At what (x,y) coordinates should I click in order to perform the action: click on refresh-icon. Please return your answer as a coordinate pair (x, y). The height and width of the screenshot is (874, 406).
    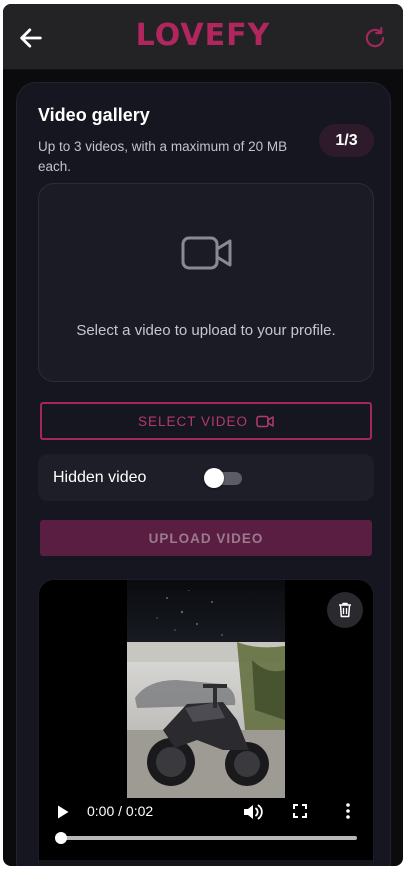
    Looking at the image, I should click on (375, 37).